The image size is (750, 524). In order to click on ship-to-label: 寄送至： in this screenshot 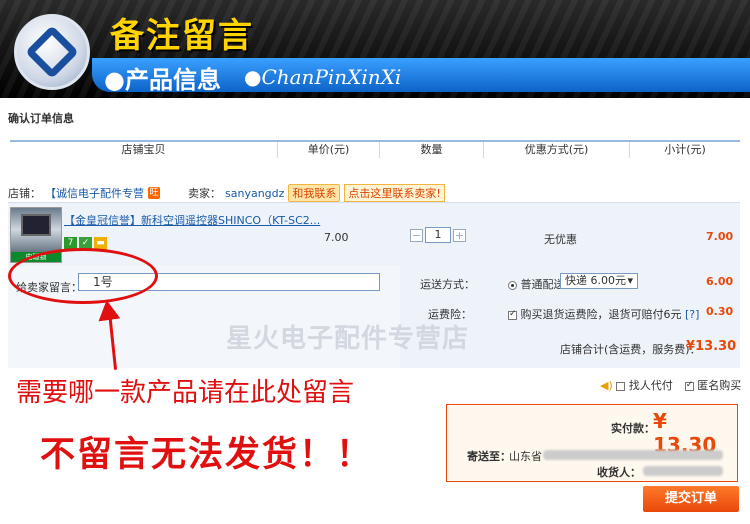, I will do `click(489, 456)`.